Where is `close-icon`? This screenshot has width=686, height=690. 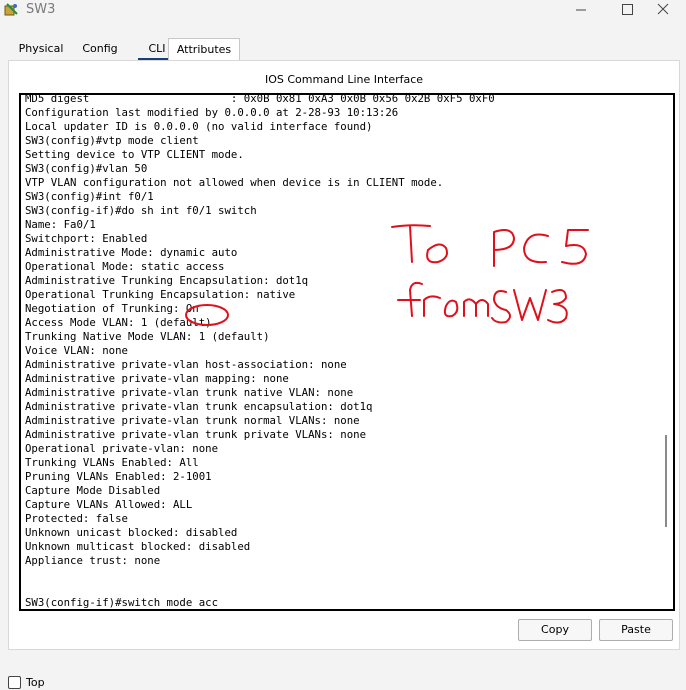 close-icon is located at coordinates (663, 9).